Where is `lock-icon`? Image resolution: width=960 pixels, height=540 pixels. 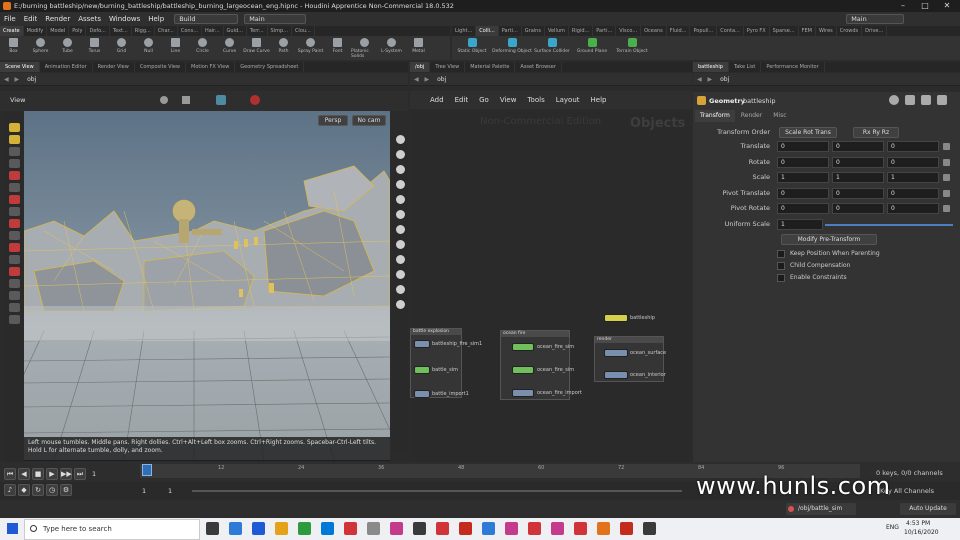 lock-icon is located at coordinates (400, 154).